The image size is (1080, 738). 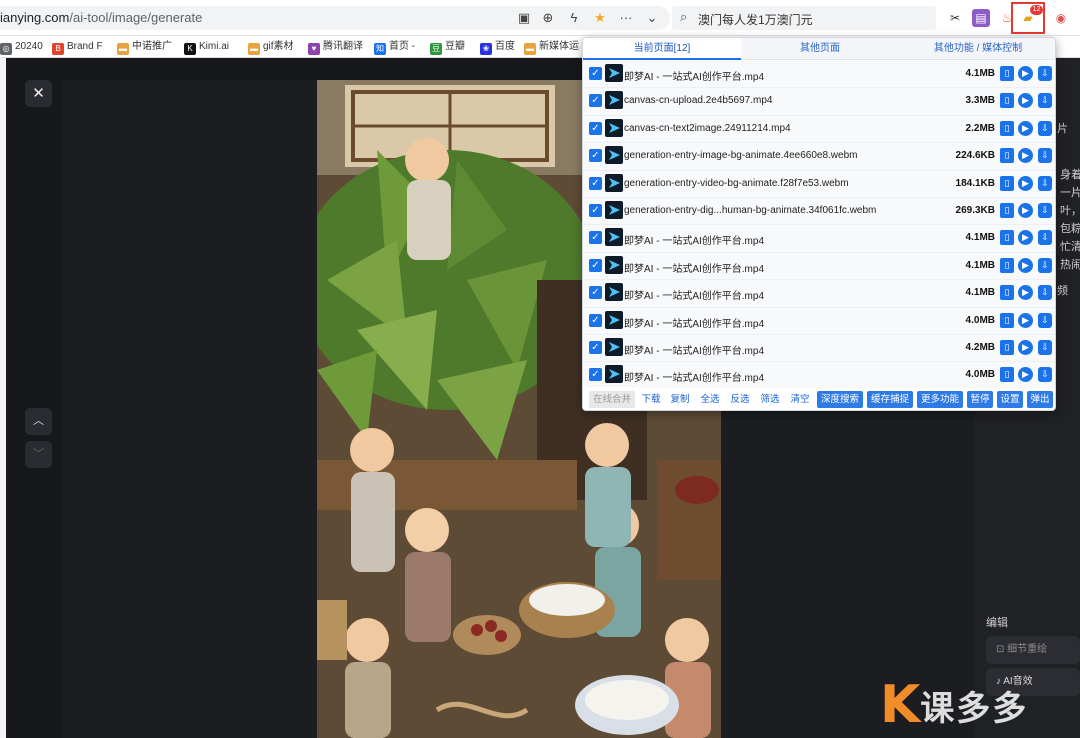 What do you see at coordinates (551, 47) in the screenshot?
I see `bookmark-item: ▬ 新媒体运` at bounding box center [551, 47].